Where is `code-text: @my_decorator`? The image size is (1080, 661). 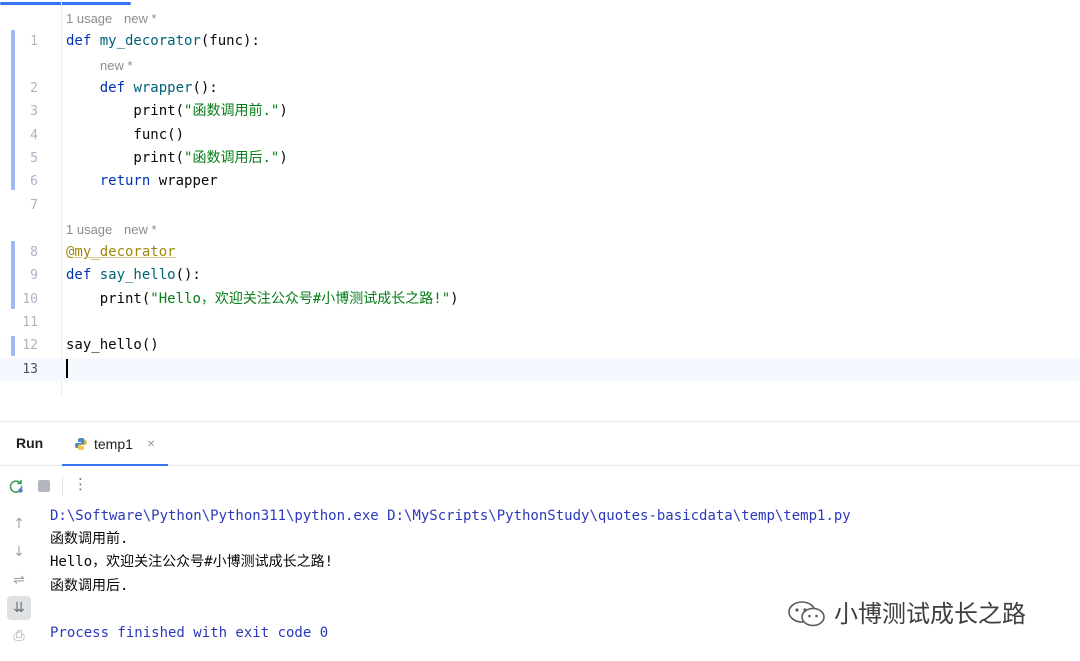 code-text: @my_decorator is located at coordinates (121, 252).